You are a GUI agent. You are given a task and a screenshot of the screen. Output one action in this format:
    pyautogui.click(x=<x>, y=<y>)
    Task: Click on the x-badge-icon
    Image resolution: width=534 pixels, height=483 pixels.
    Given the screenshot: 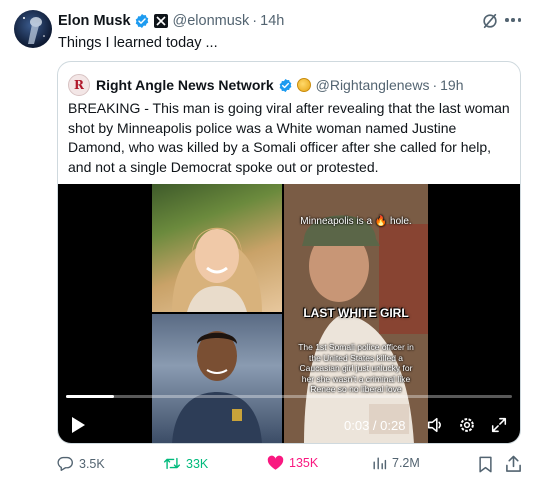 What is the action you would take?
    pyautogui.click(x=160, y=21)
    